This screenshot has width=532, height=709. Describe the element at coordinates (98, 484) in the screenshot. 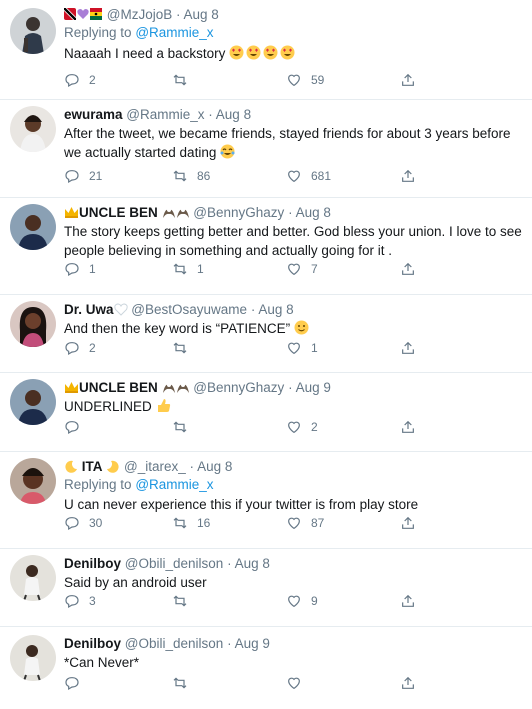

I see `replying-label: Replying to` at that location.